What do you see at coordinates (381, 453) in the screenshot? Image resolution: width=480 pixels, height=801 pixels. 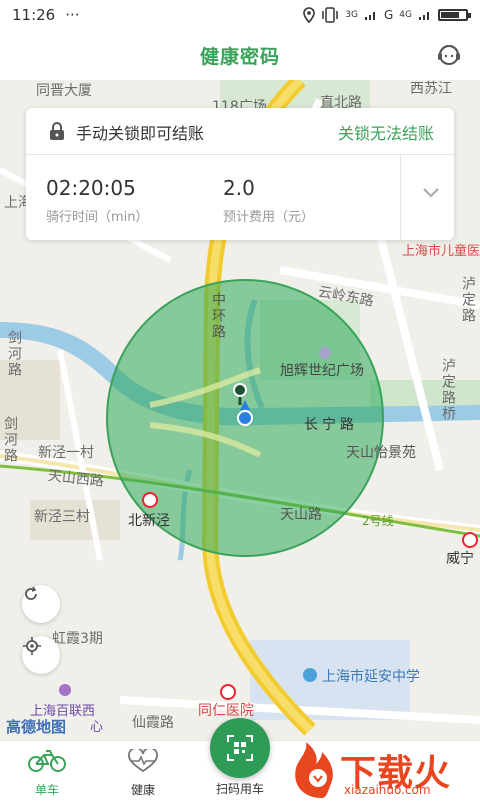 I see `map-label-tianshan-yijing: 天山怡景苑` at bounding box center [381, 453].